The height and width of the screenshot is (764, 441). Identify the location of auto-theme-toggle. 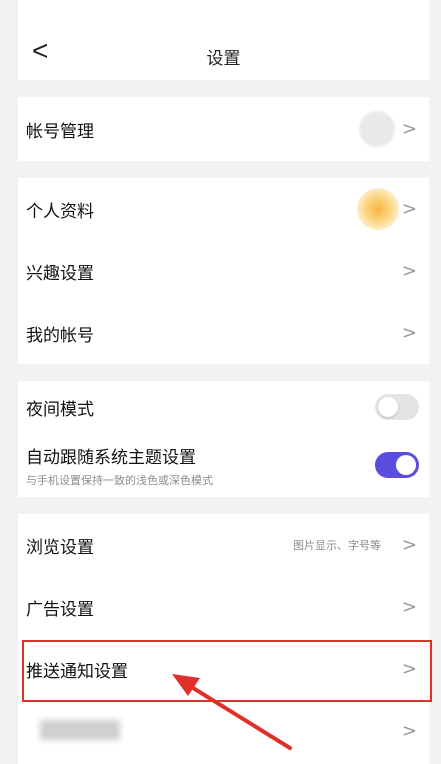
(397, 465).